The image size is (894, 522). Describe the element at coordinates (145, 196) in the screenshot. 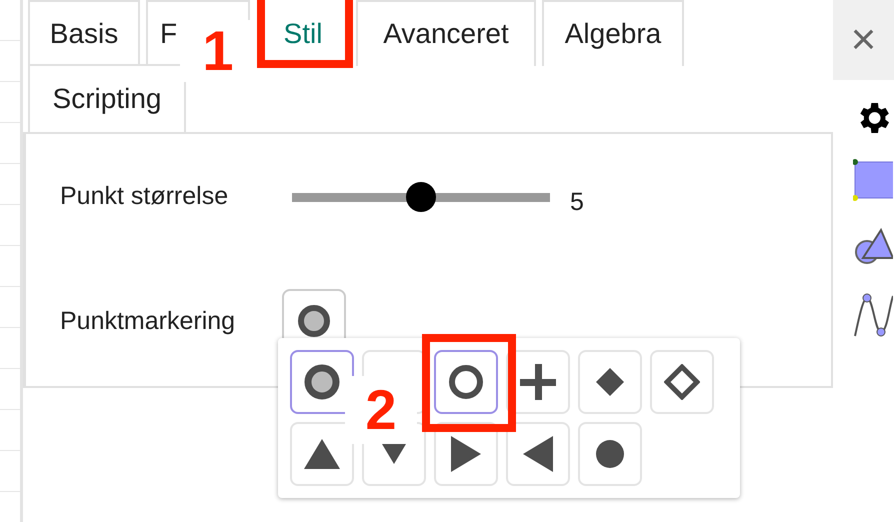

I see `setting-label: Punkt størrelse` at that location.